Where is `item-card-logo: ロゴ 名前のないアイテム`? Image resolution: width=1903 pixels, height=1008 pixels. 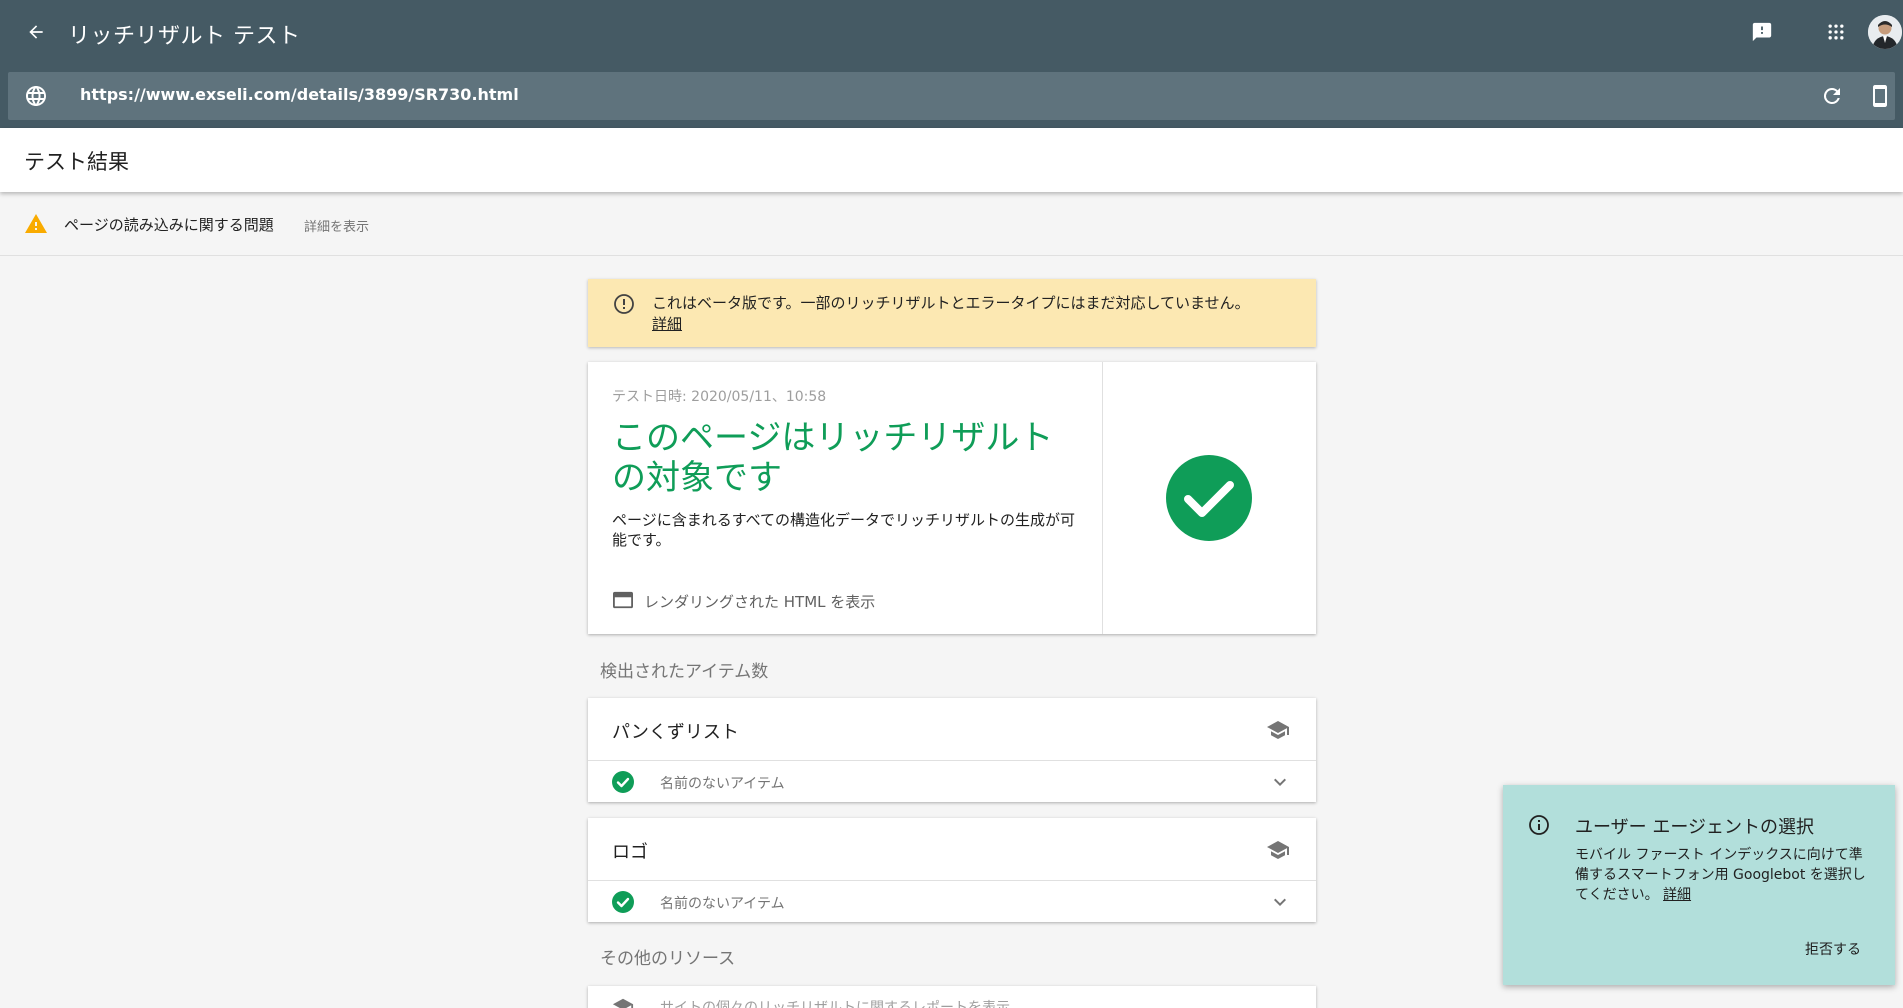 item-card-logo: ロゴ 名前のないアイテム is located at coordinates (952, 870).